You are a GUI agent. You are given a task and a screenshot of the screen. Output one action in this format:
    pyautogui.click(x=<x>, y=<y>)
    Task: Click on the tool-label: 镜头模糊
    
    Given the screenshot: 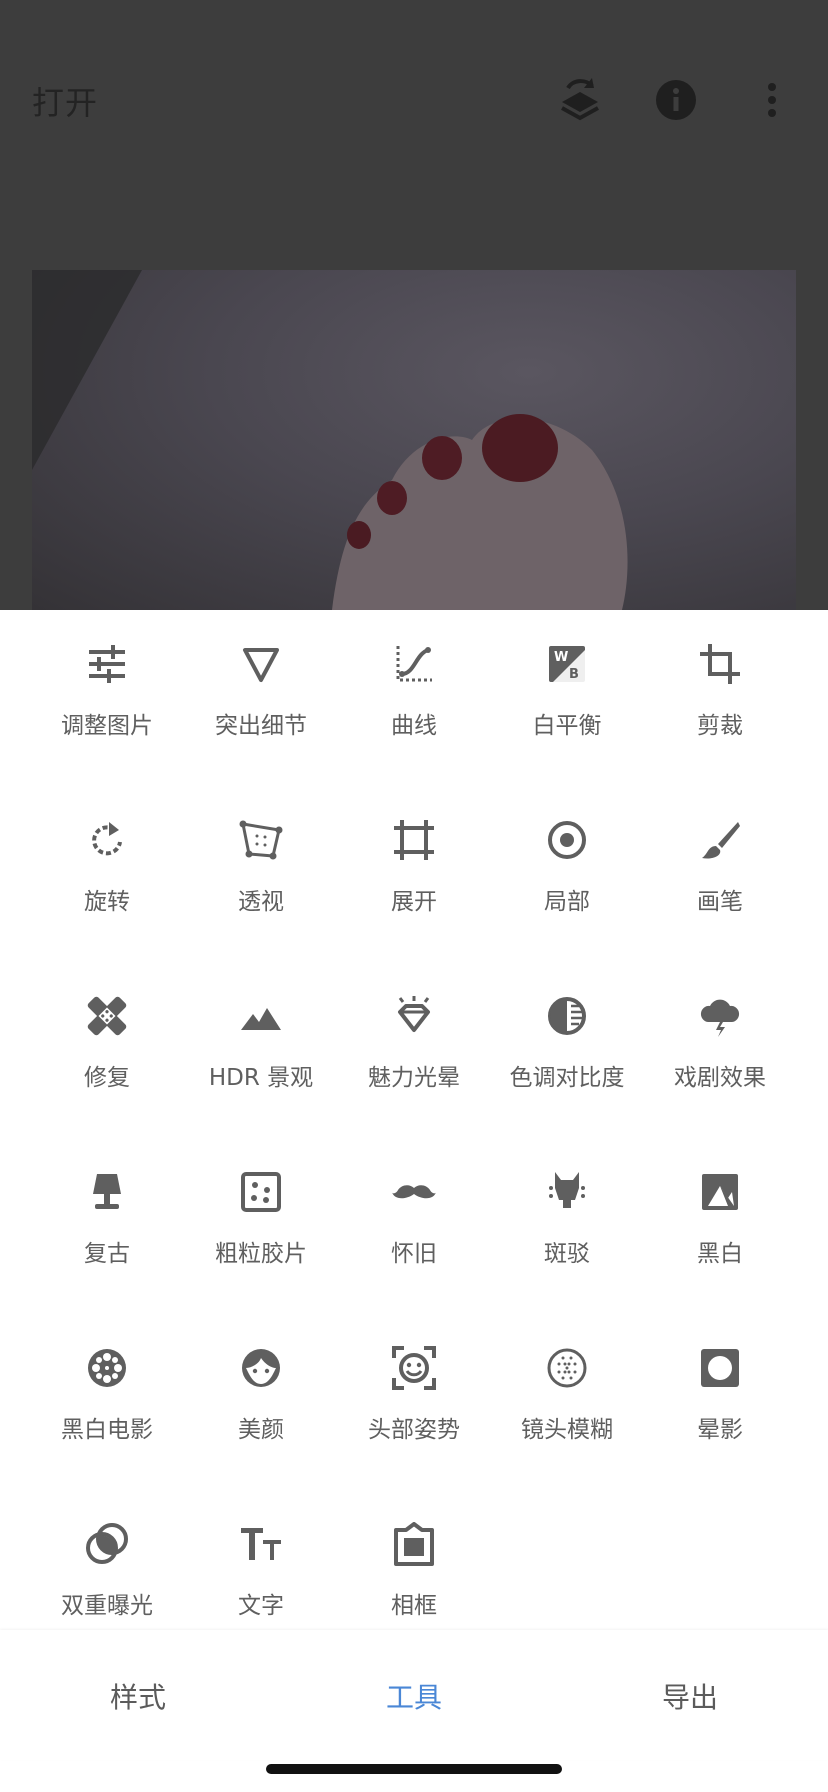 What is the action you would take?
    pyautogui.click(x=567, y=1430)
    